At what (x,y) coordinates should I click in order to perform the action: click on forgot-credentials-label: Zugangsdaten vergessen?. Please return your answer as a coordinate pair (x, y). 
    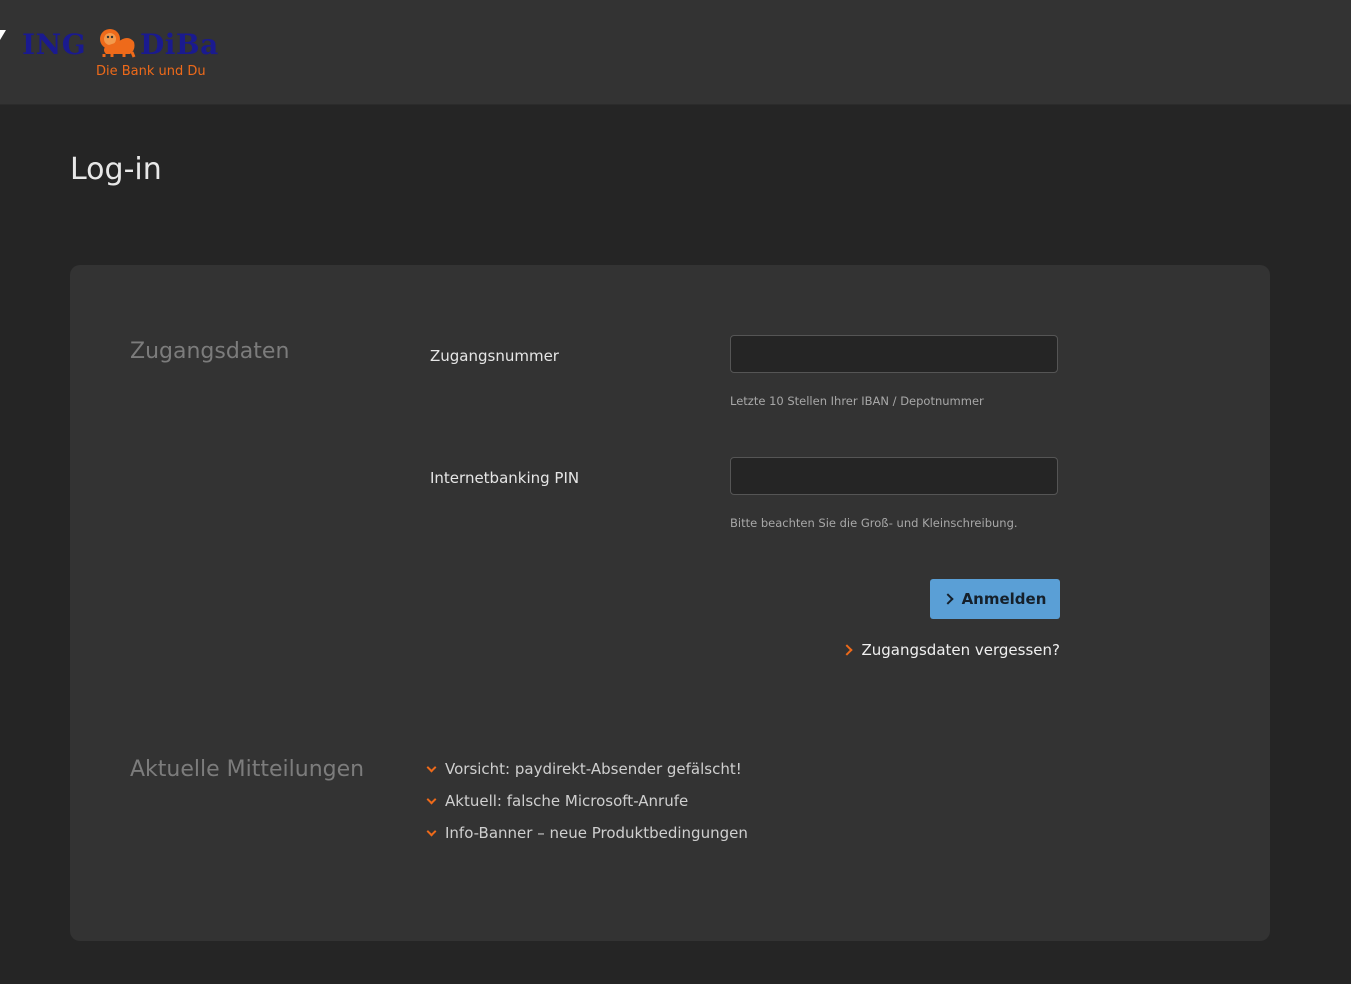
    Looking at the image, I should click on (960, 650).